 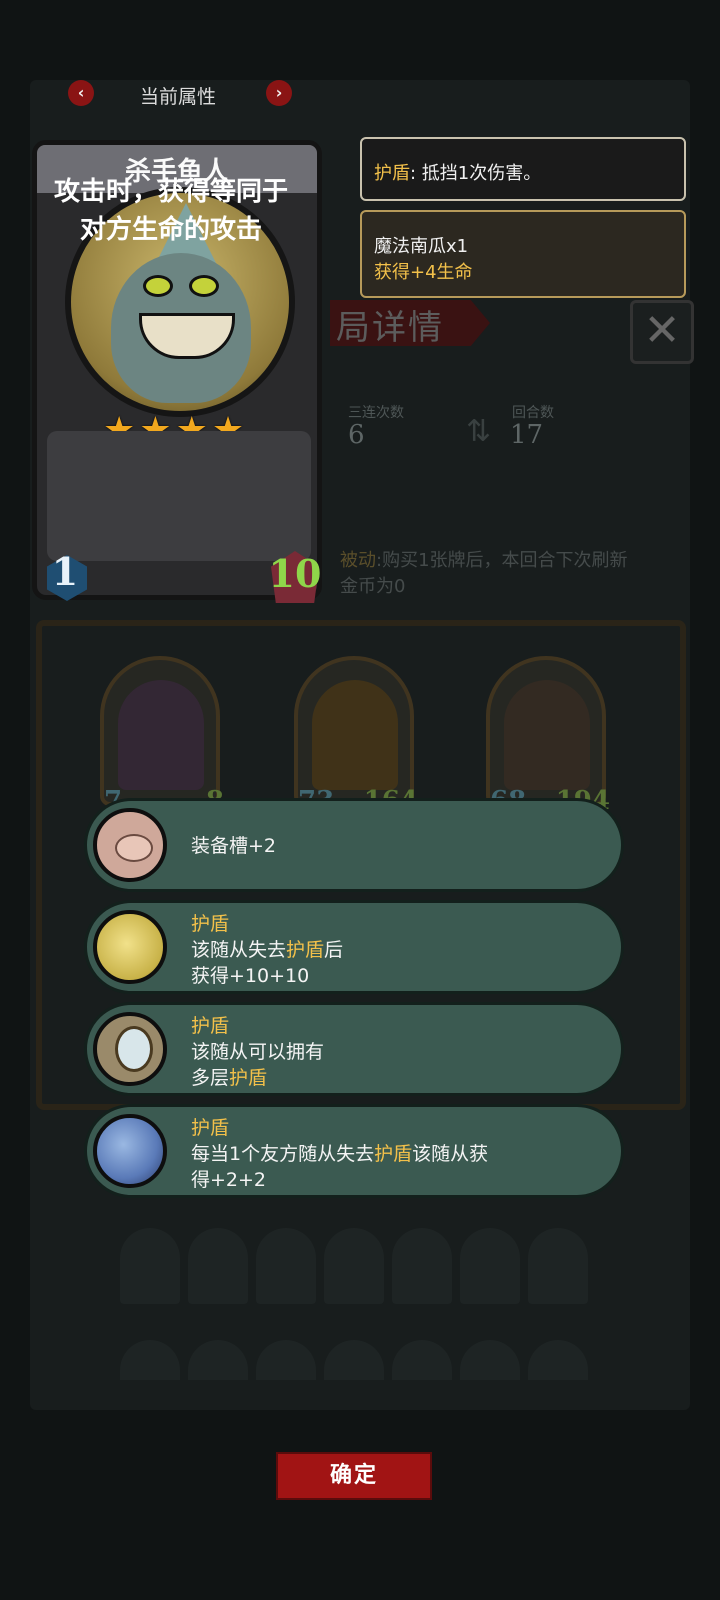 I want to click on shield-keyword: 护盾, so click(x=392, y=173).